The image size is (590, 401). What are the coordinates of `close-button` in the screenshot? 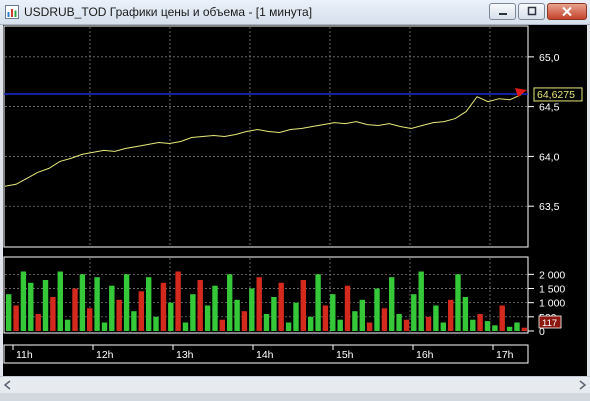 It's located at (567, 11).